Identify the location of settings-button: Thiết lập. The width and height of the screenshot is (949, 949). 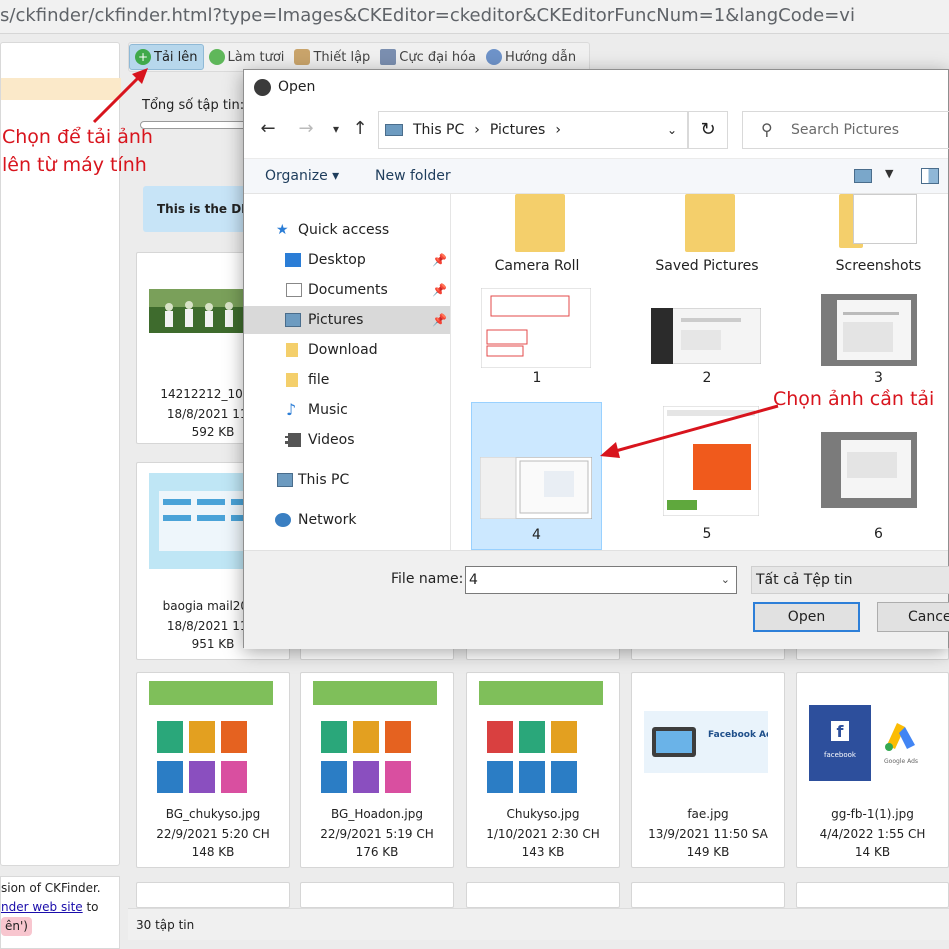
(332, 57).